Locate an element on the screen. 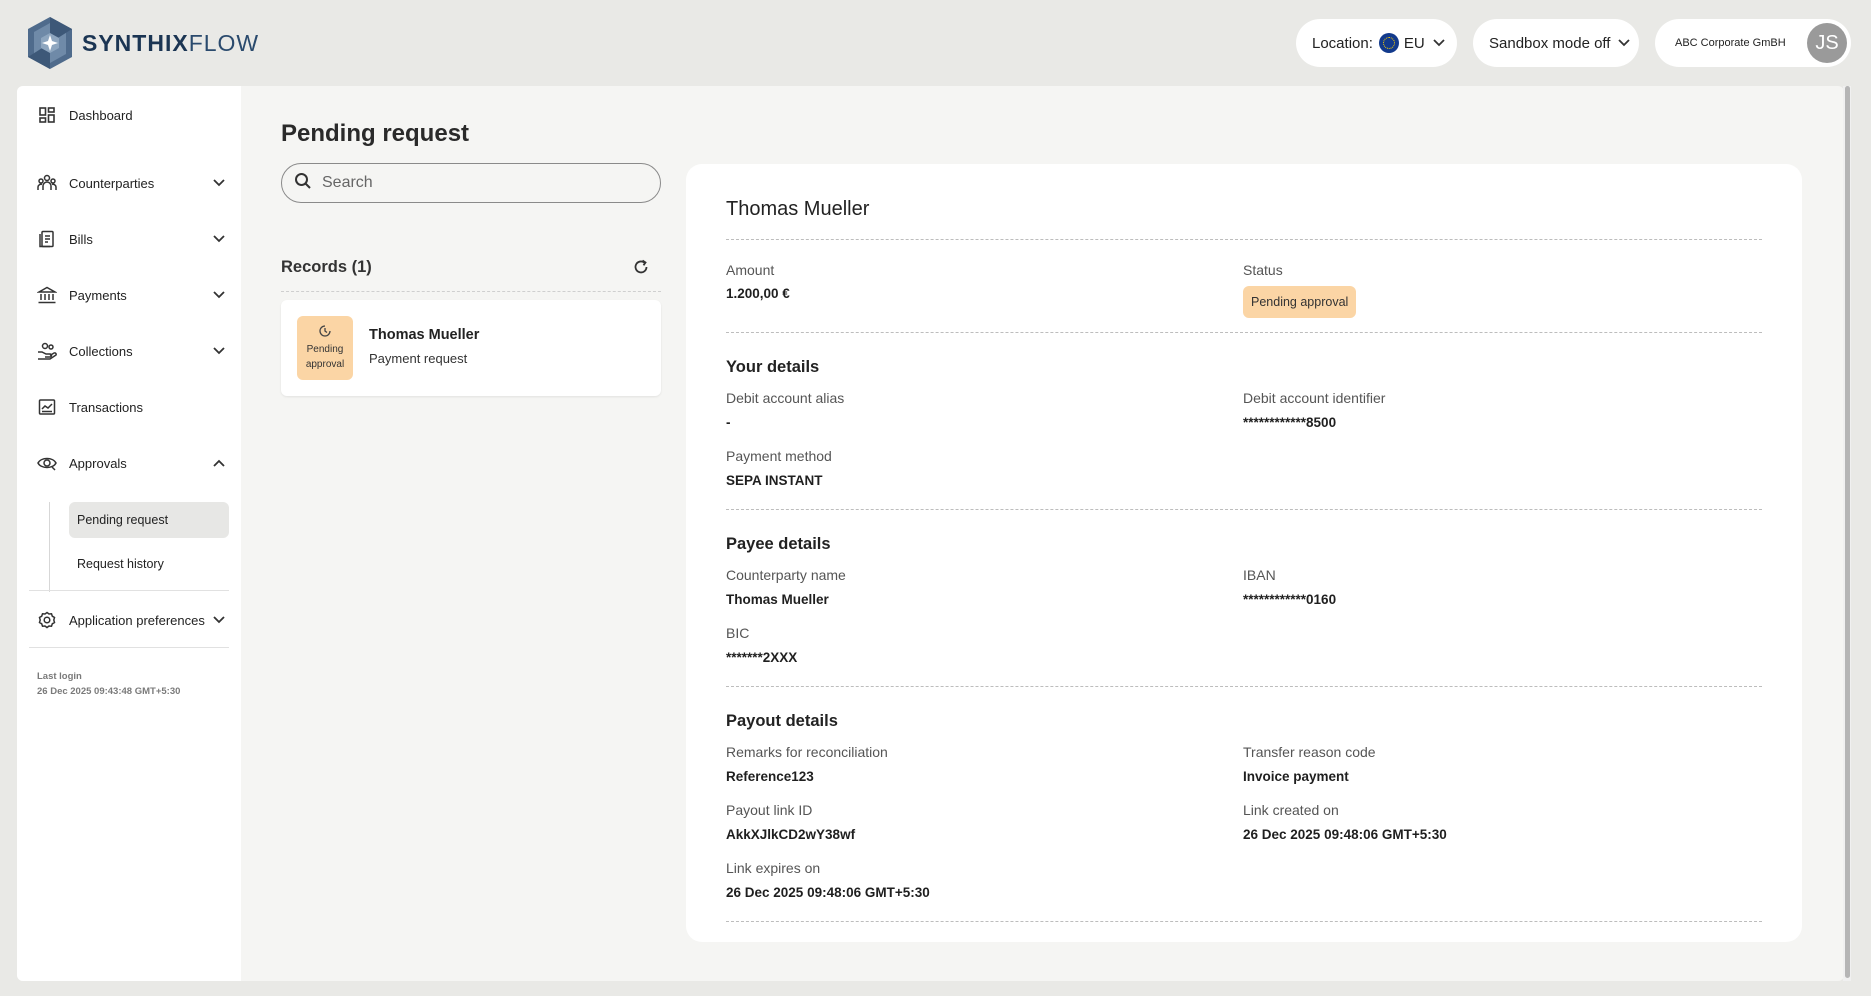  record-name: Thomas Mueller is located at coordinates (424, 335).